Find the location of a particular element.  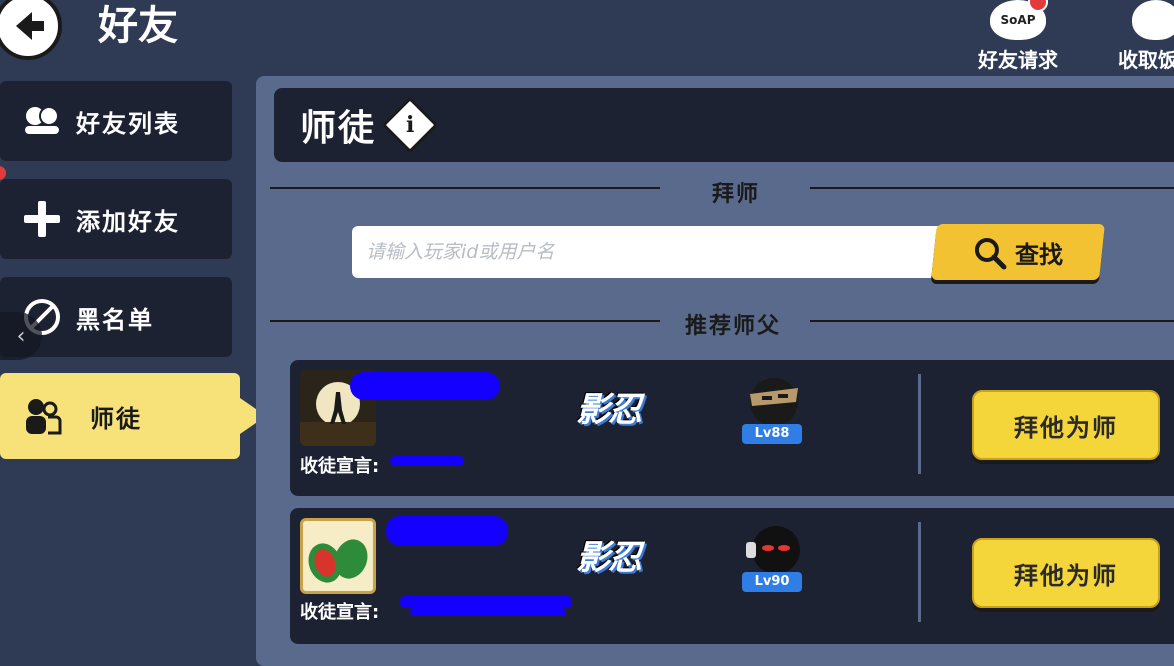

friends-icon is located at coordinates (42, 121).